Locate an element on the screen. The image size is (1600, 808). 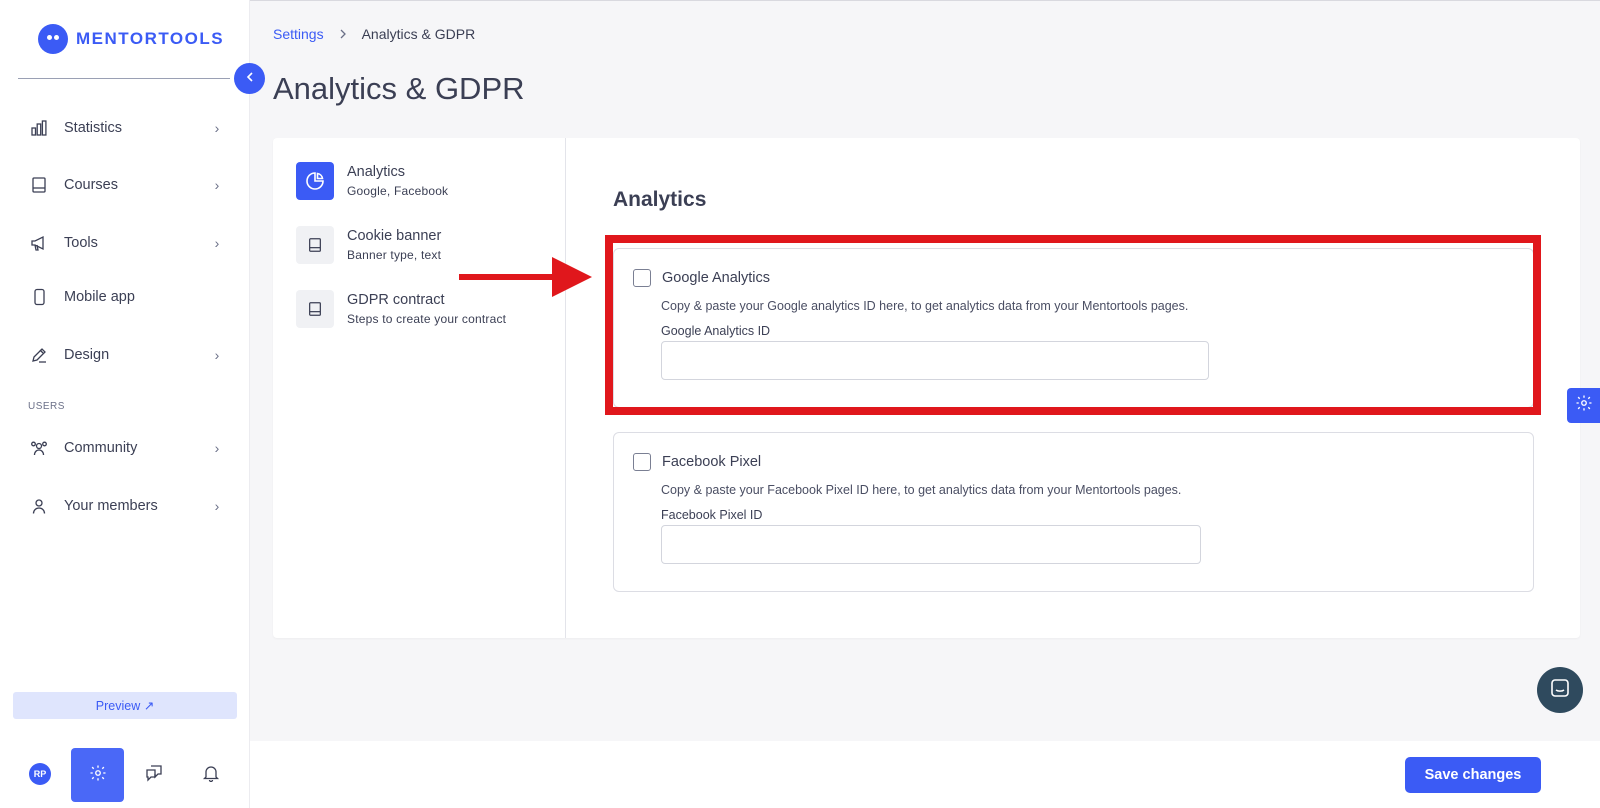
pie-chart-icon is located at coordinates (315, 181).